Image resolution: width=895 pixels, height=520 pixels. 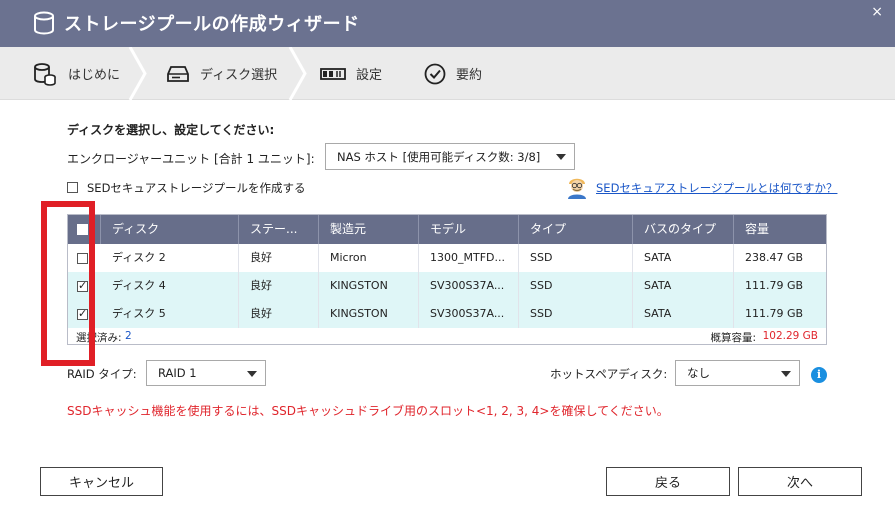 I want to click on cell-disk: ディスク 4, so click(x=170, y=286).